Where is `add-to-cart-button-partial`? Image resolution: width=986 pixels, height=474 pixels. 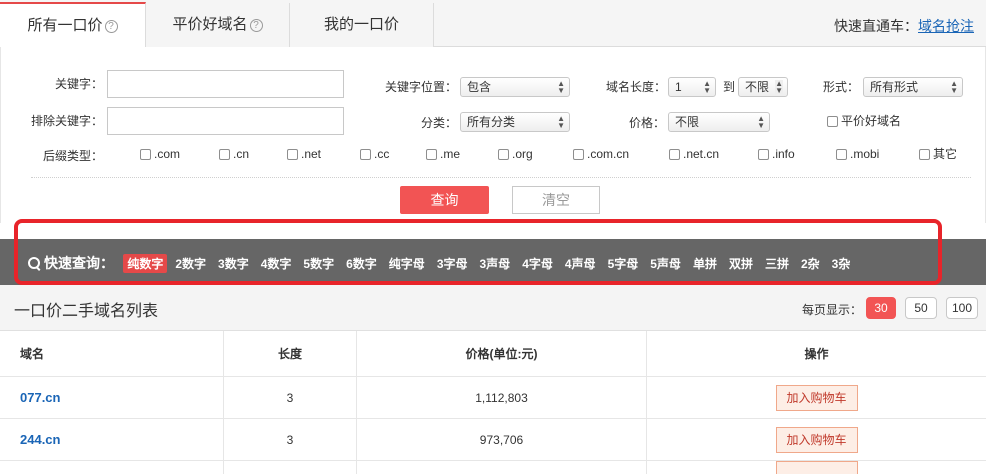
add-to-cart-button-partial is located at coordinates (816, 467).